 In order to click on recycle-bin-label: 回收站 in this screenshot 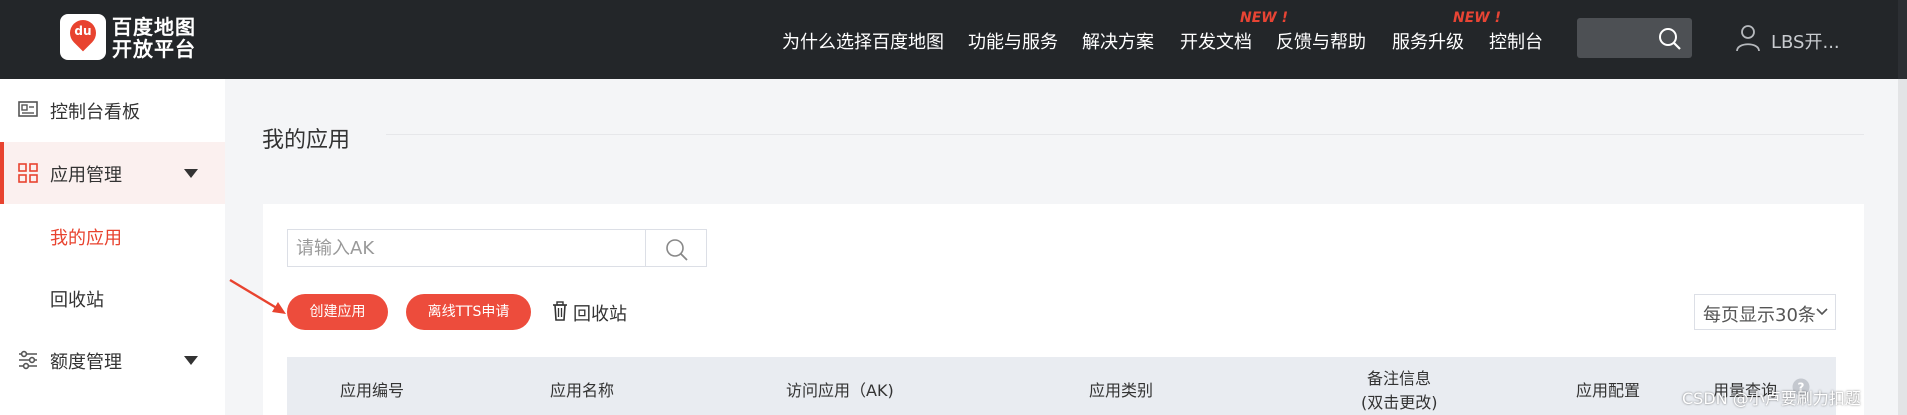, I will do `click(600, 314)`.